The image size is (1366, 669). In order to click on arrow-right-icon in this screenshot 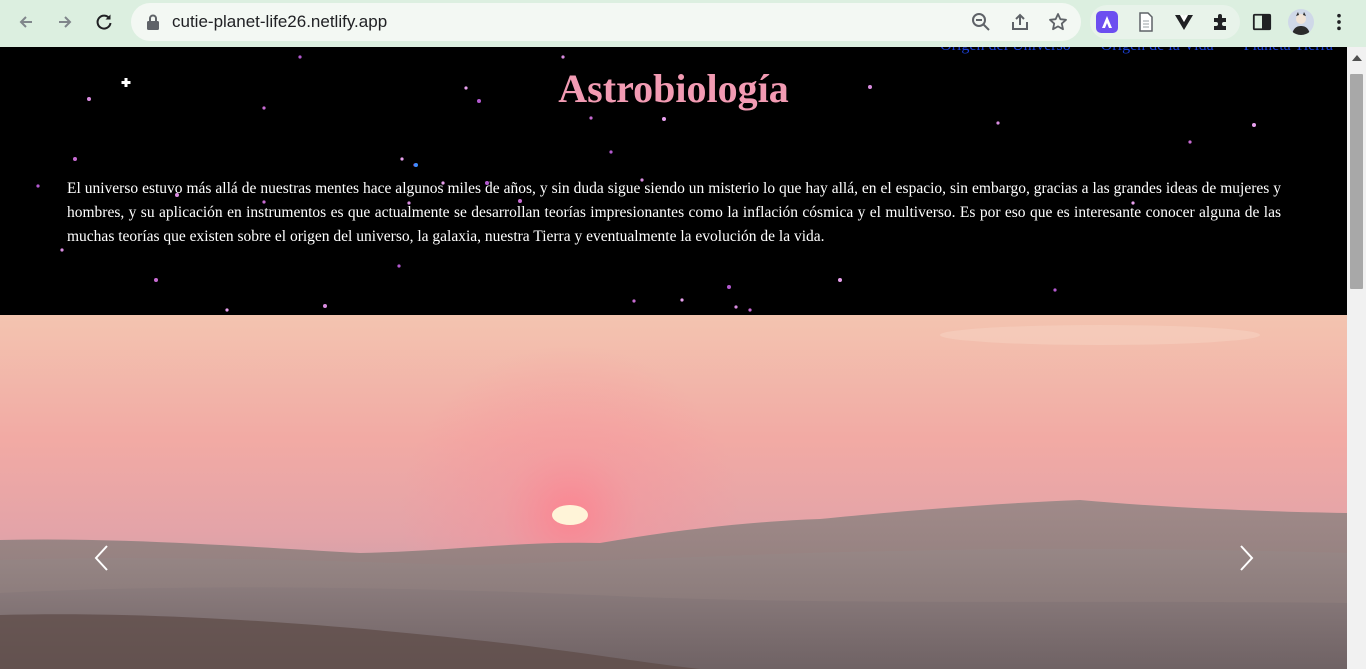, I will do `click(65, 22)`.